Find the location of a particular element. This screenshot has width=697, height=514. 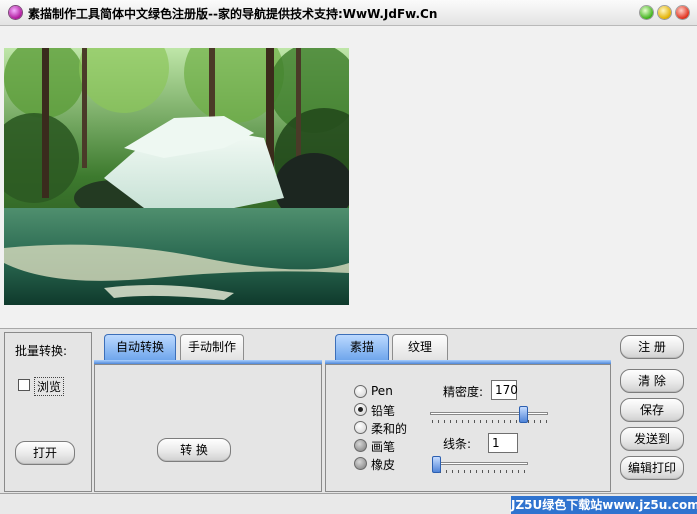

status-bar: JZ5U绿色下载站www.jz5u.com is located at coordinates (348, 503).